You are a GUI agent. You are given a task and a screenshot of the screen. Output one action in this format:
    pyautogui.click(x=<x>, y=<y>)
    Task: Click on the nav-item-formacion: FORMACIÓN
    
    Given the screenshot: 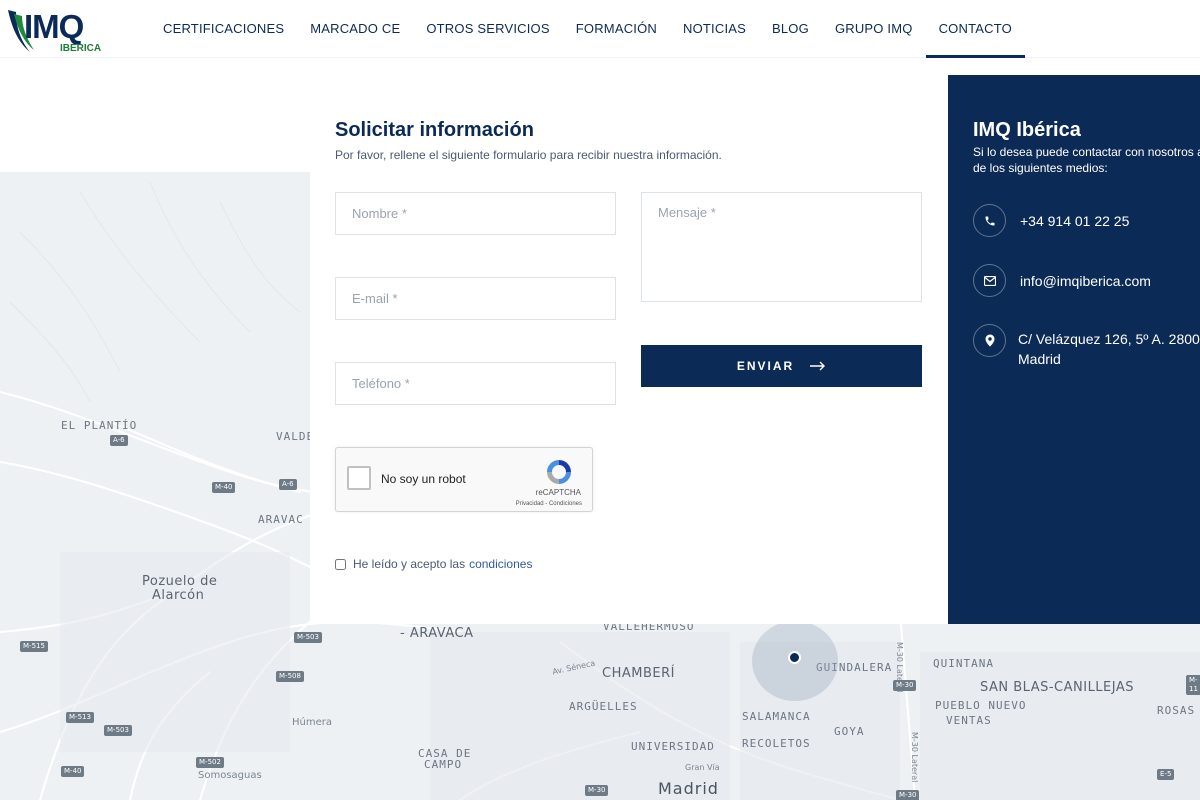 What is the action you would take?
    pyautogui.click(x=616, y=29)
    